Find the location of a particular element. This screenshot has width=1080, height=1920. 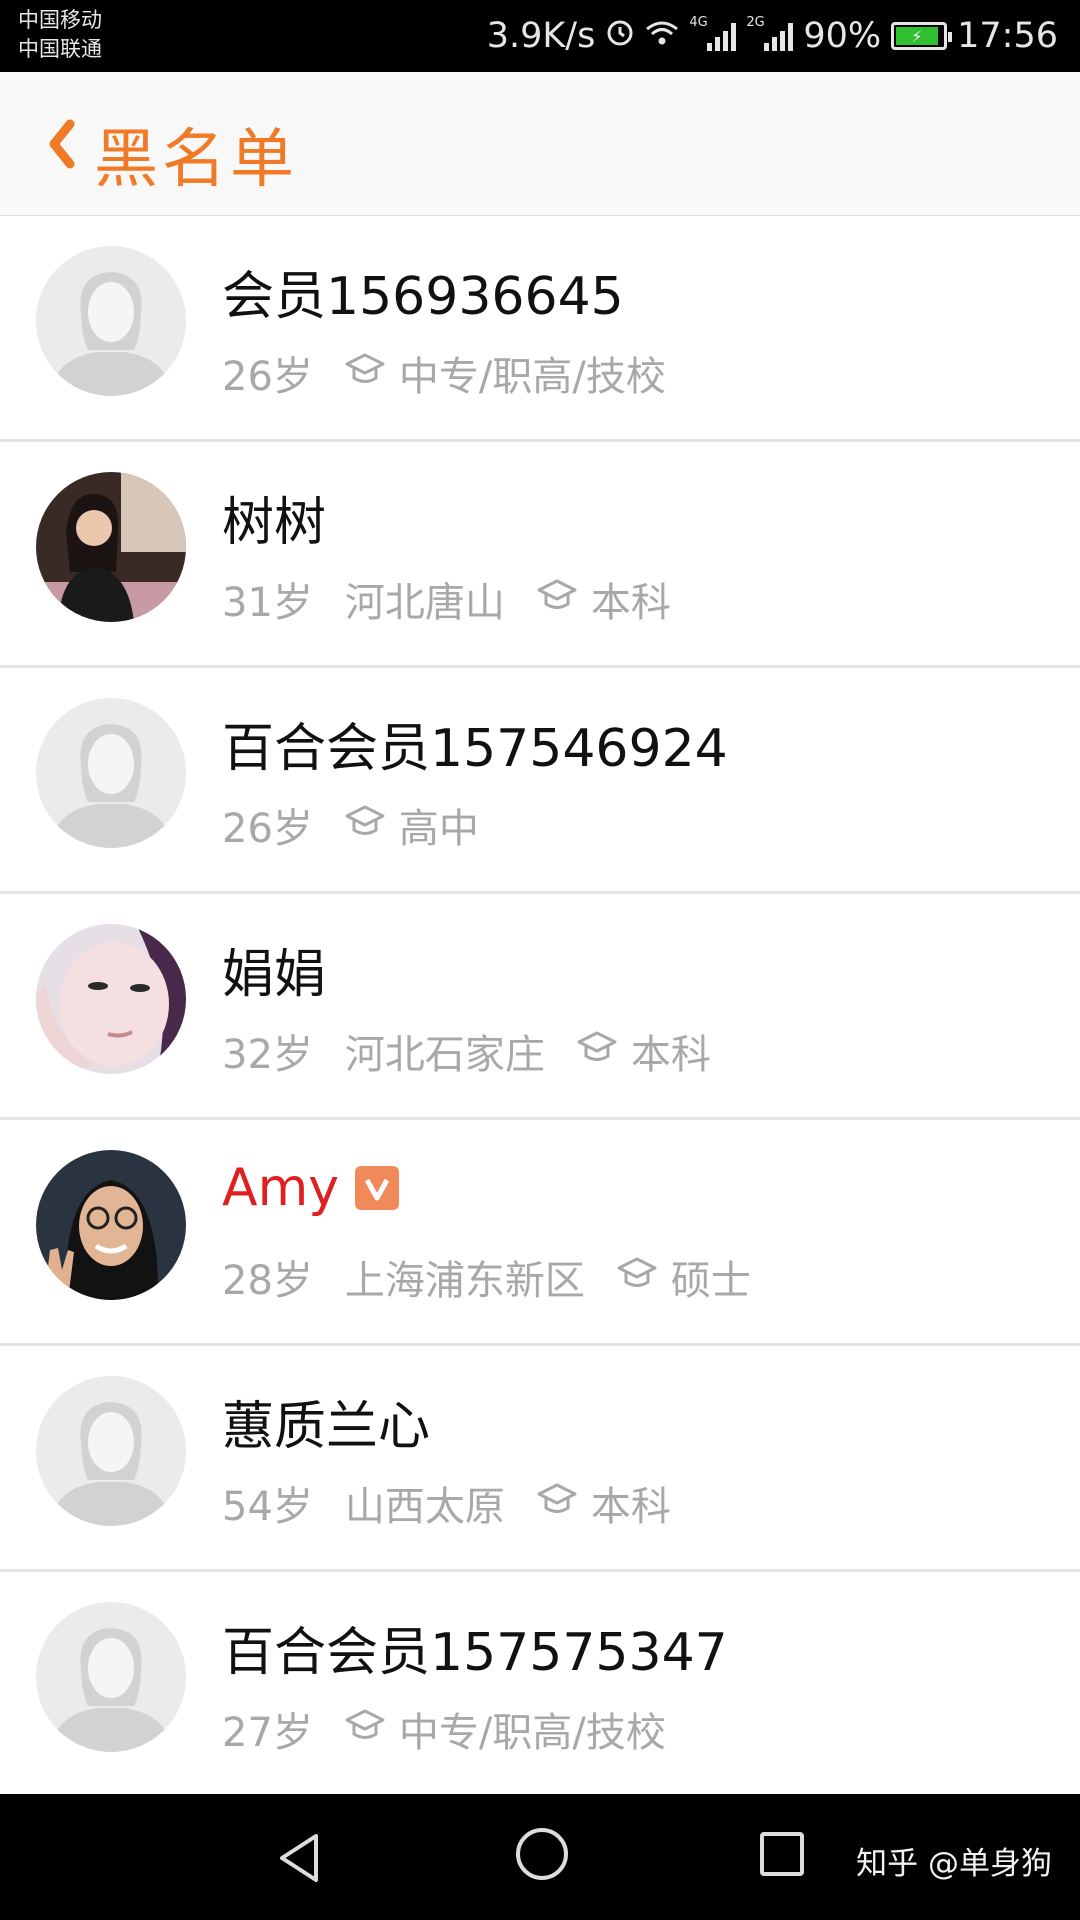

member-age: 27岁 is located at coordinates (267, 1733).